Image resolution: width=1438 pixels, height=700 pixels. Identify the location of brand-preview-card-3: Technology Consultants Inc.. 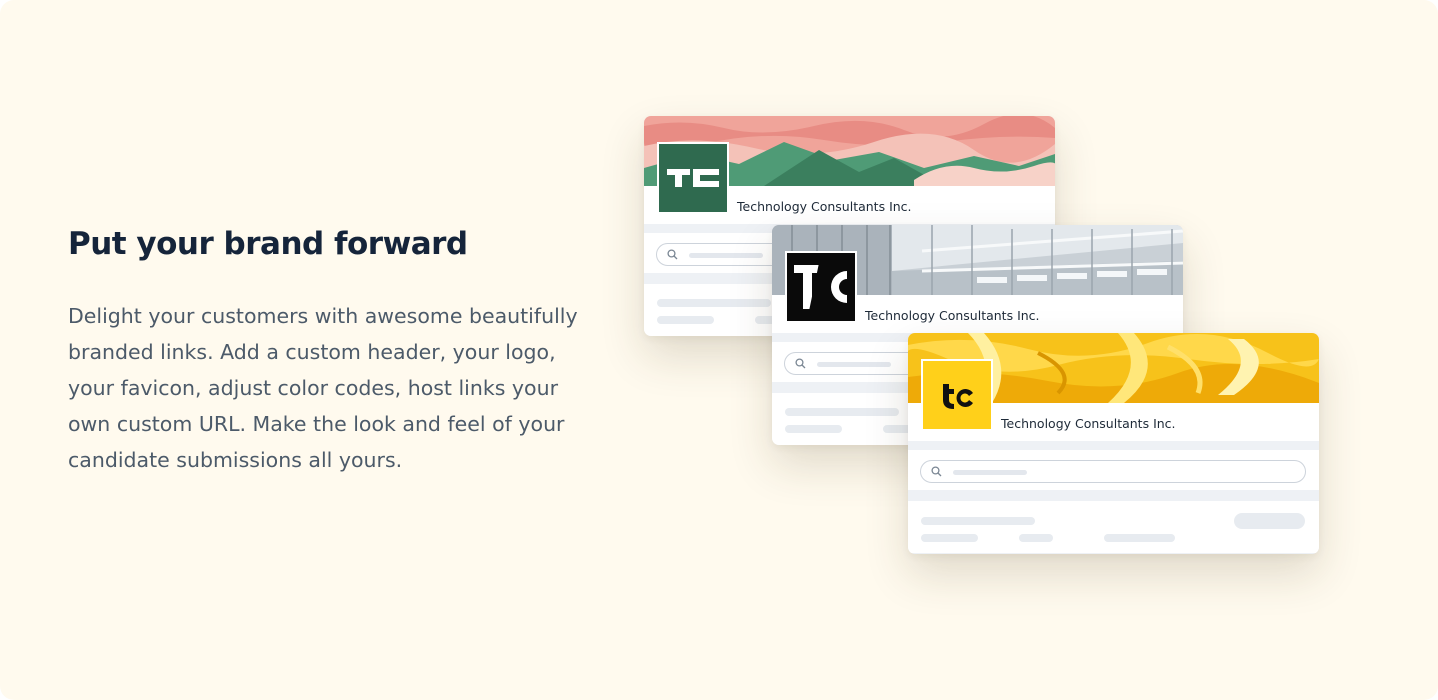
(1113, 443).